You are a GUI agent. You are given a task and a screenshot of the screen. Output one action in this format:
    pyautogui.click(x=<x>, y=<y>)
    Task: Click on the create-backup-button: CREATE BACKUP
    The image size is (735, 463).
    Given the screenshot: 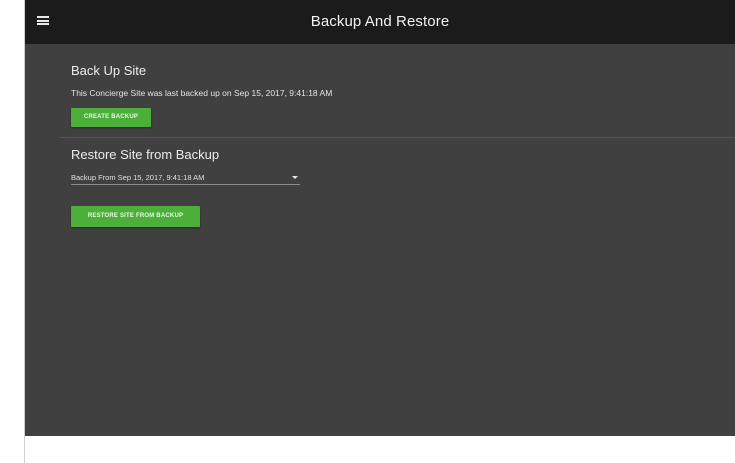 What is the action you would take?
    pyautogui.click(x=111, y=117)
    